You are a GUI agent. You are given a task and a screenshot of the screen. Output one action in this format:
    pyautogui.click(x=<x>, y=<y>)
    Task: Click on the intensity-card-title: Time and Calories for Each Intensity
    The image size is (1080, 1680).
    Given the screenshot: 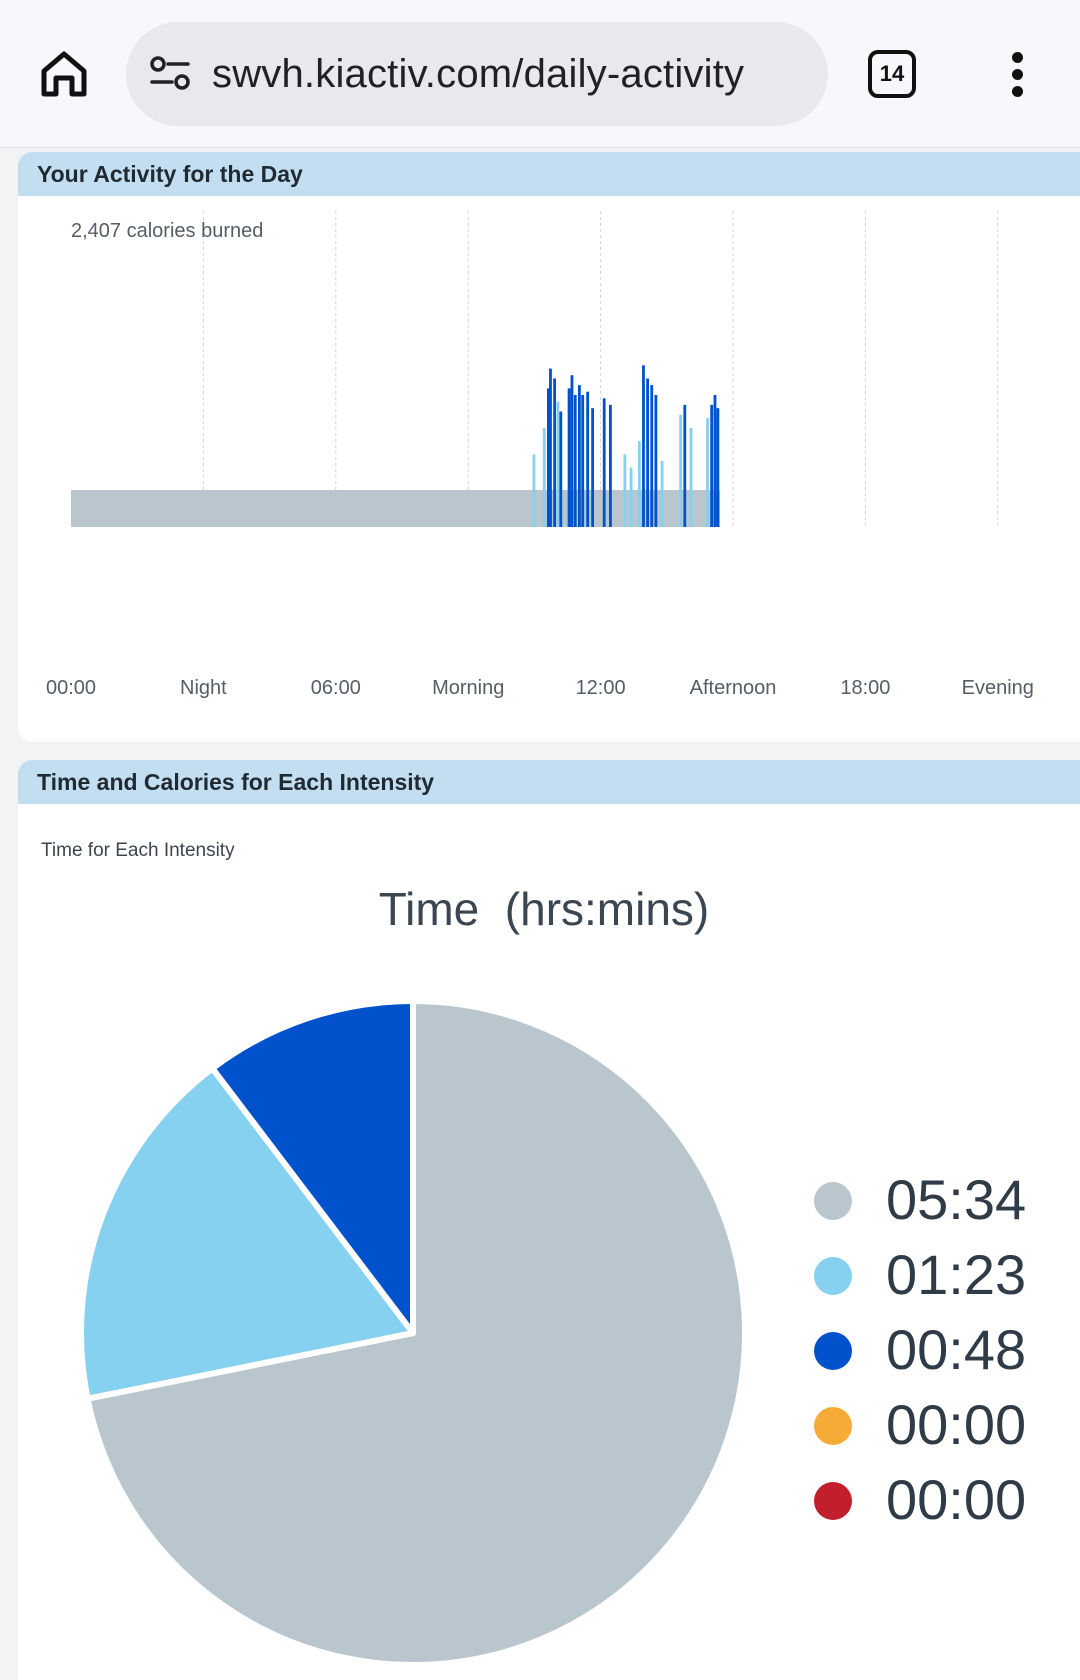 What is the action you would take?
    pyautogui.click(x=549, y=782)
    